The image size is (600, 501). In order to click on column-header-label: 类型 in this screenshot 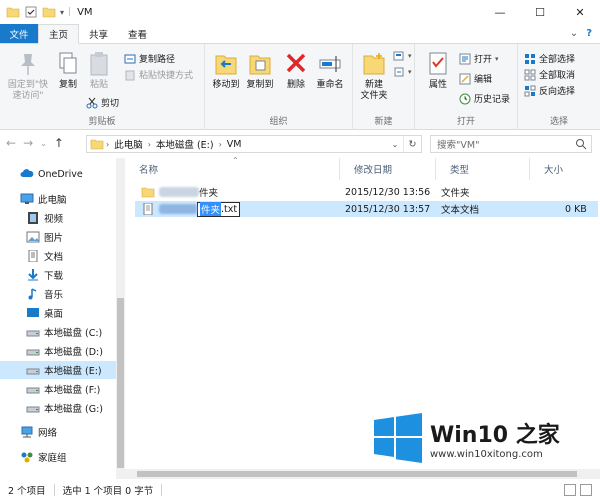, I will do `click(460, 170)`.